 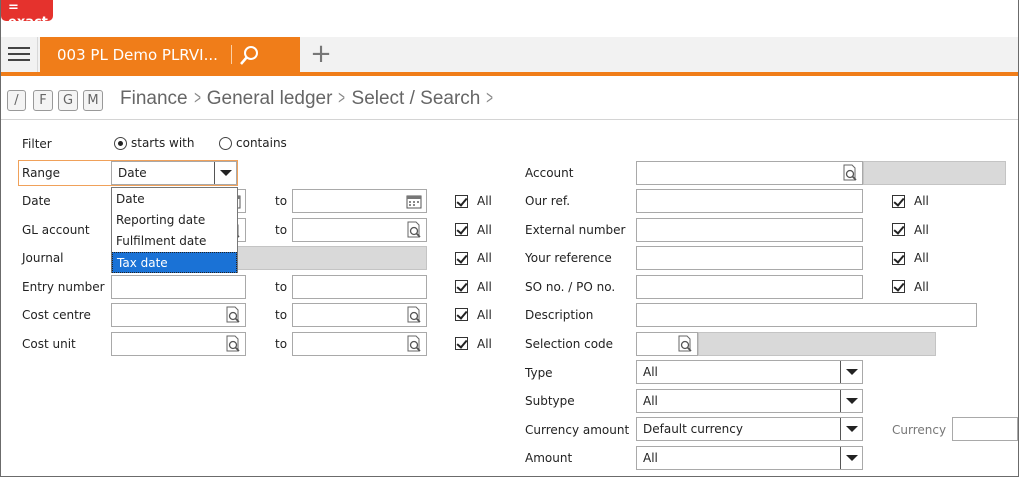 I want to click on gl-account-label: GL account, so click(x=56, y=230).